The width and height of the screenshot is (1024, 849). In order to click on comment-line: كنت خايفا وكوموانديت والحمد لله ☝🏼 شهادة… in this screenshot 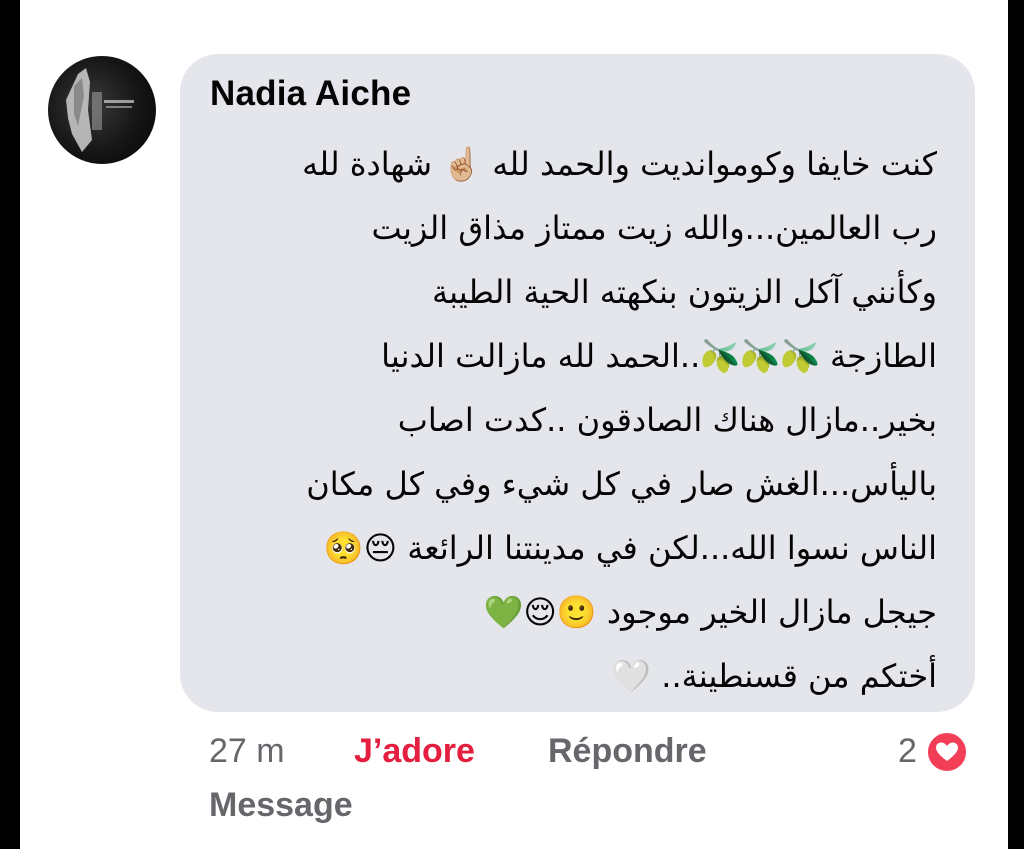, I will do `click(619, 164)`.